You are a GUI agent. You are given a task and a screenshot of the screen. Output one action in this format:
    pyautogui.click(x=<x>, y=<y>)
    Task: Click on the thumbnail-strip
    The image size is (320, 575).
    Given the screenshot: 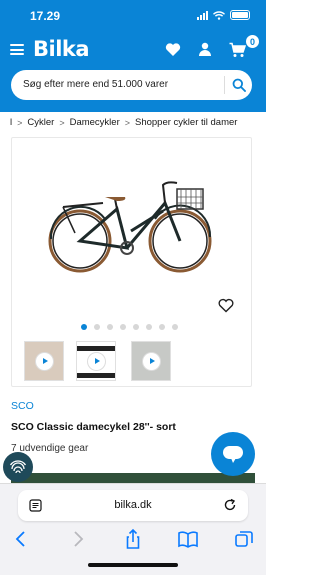 What is the action you would take?
    pyautogui.click(x=132, y=362)
    